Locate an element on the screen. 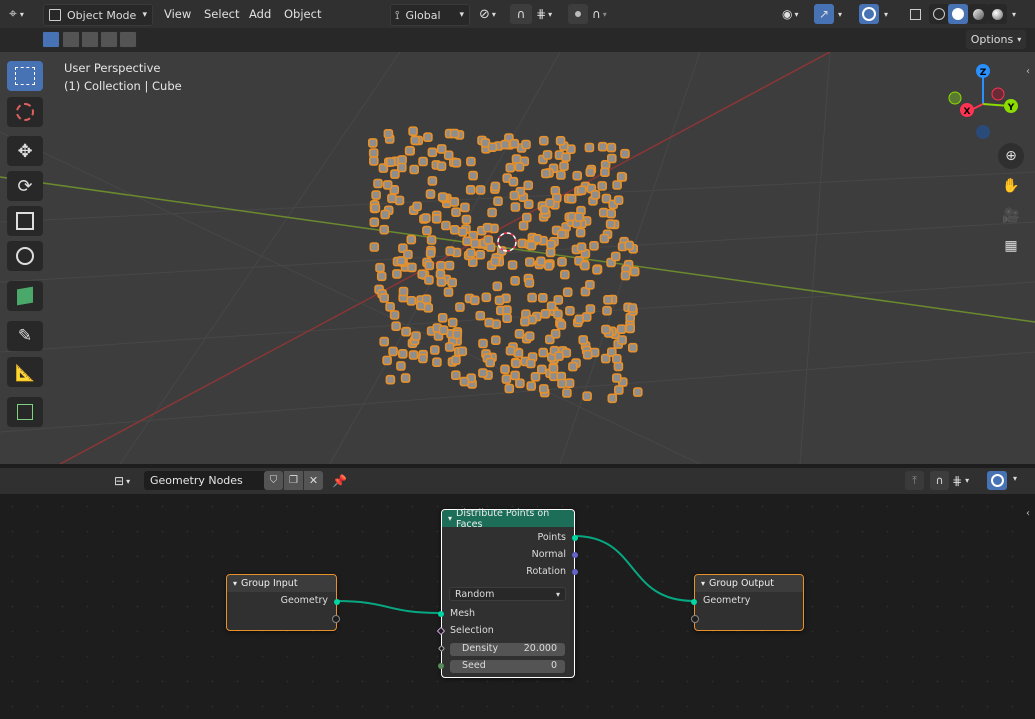 This screenshot has height=719, width=1035. add-primitive-tool is located at coordinates (25, 412).